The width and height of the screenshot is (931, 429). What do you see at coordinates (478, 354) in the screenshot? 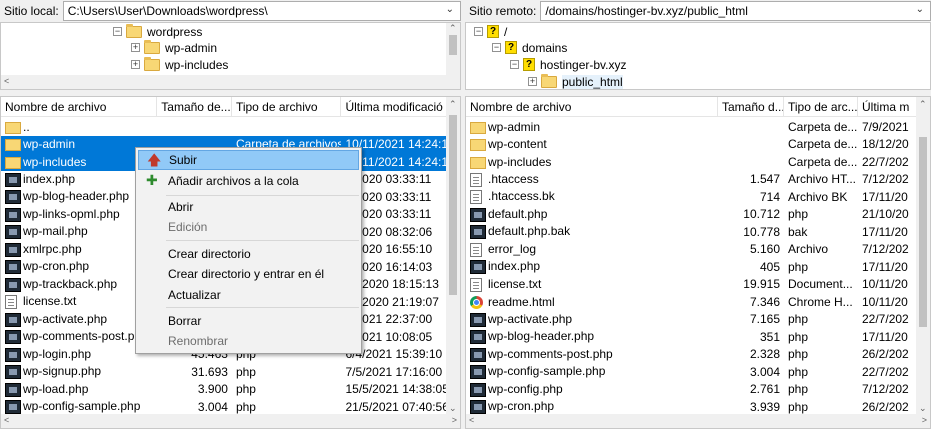
I see `php-icon` at bounding box center [478, 354].